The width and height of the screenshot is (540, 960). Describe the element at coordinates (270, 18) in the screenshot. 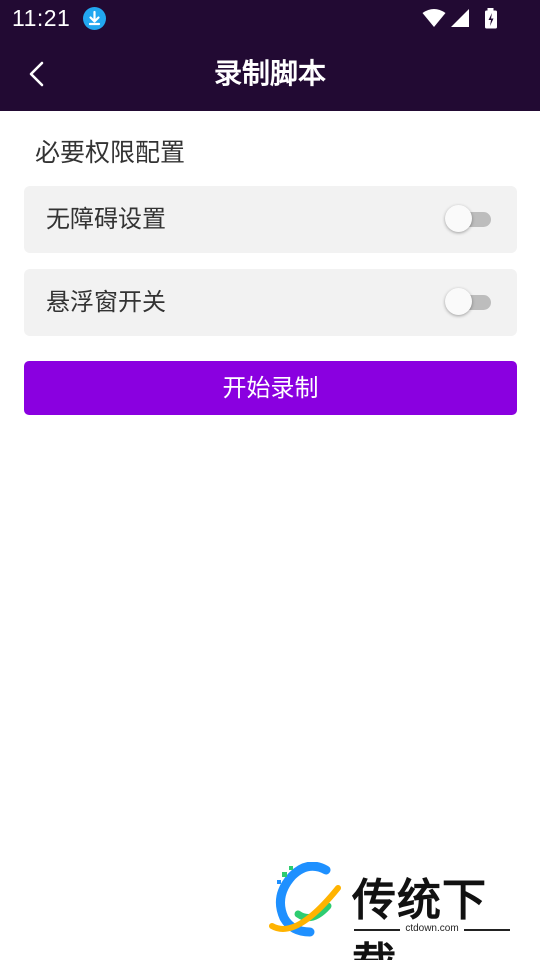

I see `status-bar: 11:21` at that location.